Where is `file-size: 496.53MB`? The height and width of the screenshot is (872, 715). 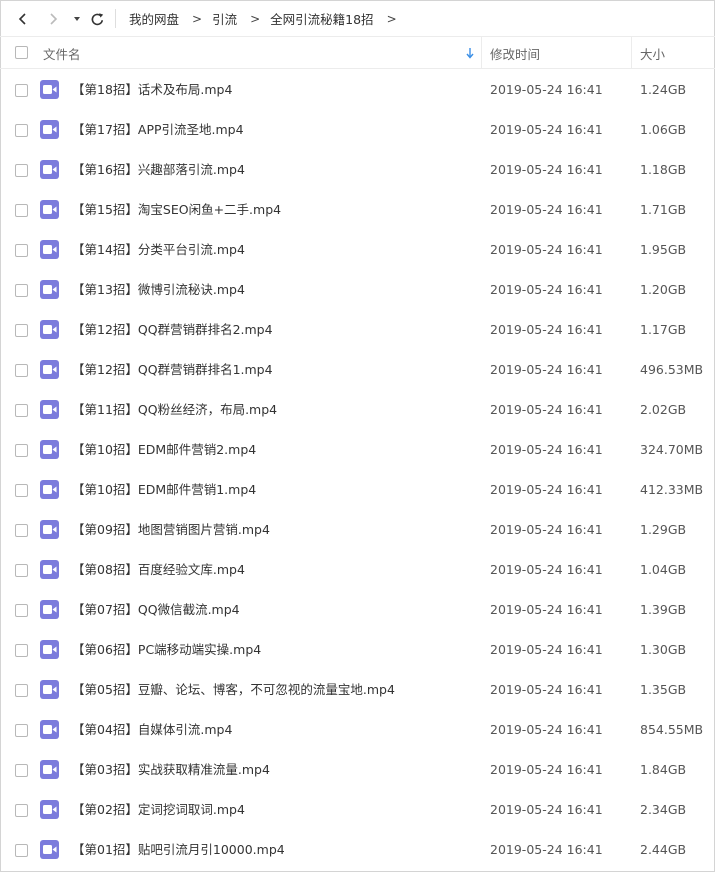 file-size: 496.53MB is located at coordinates (672, 369).